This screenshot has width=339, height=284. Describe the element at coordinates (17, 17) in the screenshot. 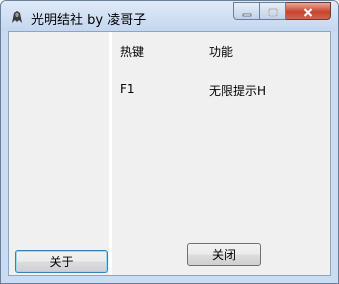

I see `app-logo-icon` at that location.